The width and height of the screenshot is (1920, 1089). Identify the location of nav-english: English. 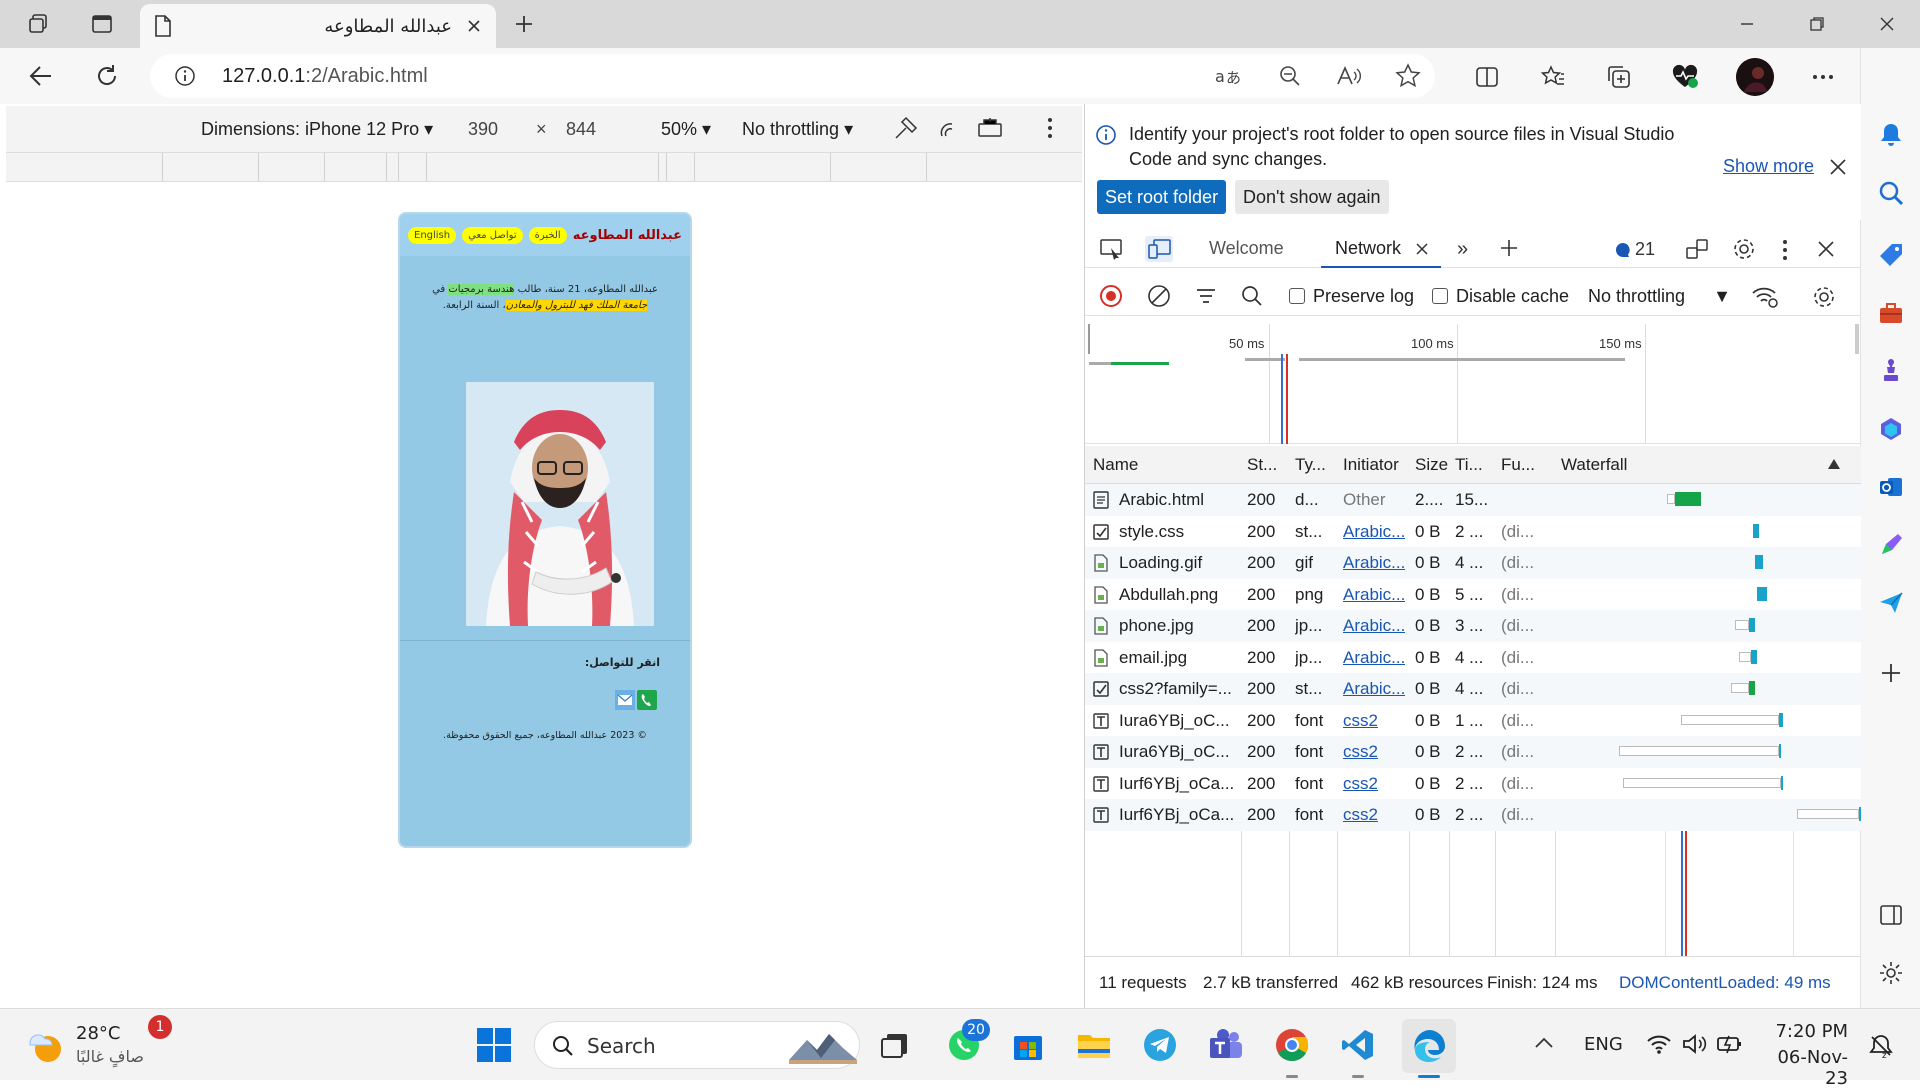
(432, 235).